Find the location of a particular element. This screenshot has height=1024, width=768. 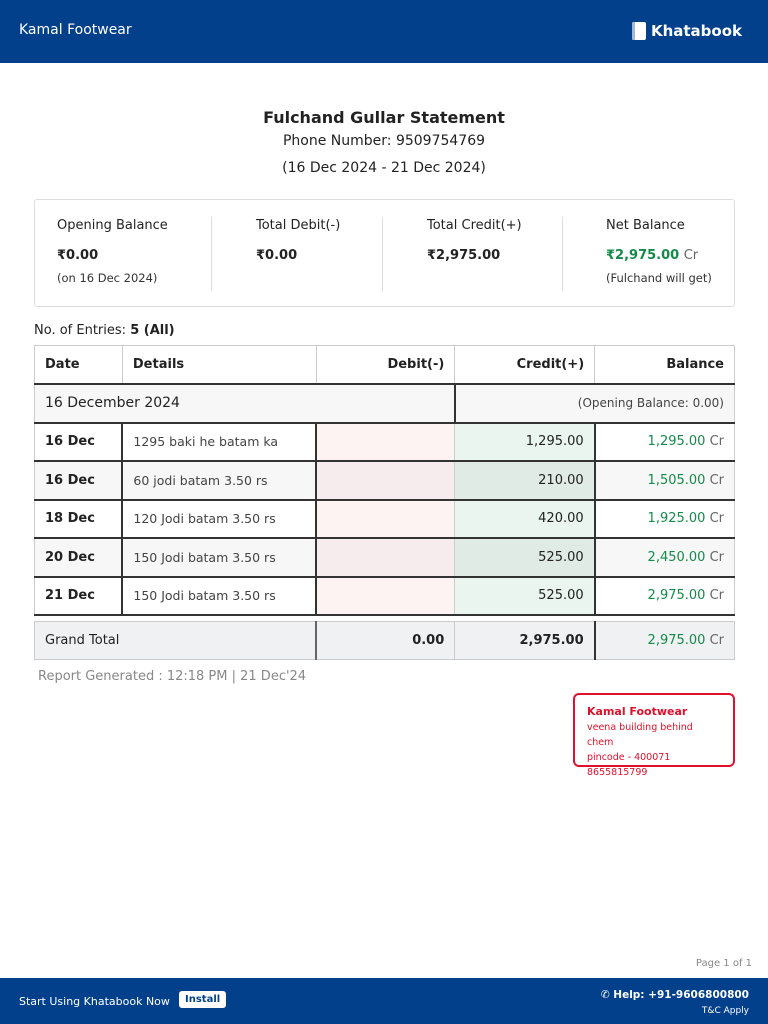

sub: (Fulchand will get) is located at coordinates (659, 278).